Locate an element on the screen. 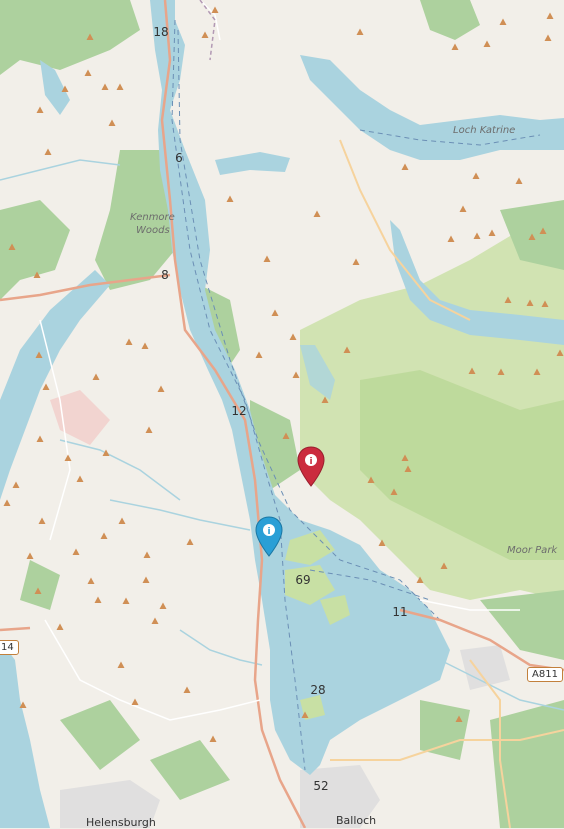 The image size is (564, 829). cluster-count: 8 is located at coordinates (165, 275).